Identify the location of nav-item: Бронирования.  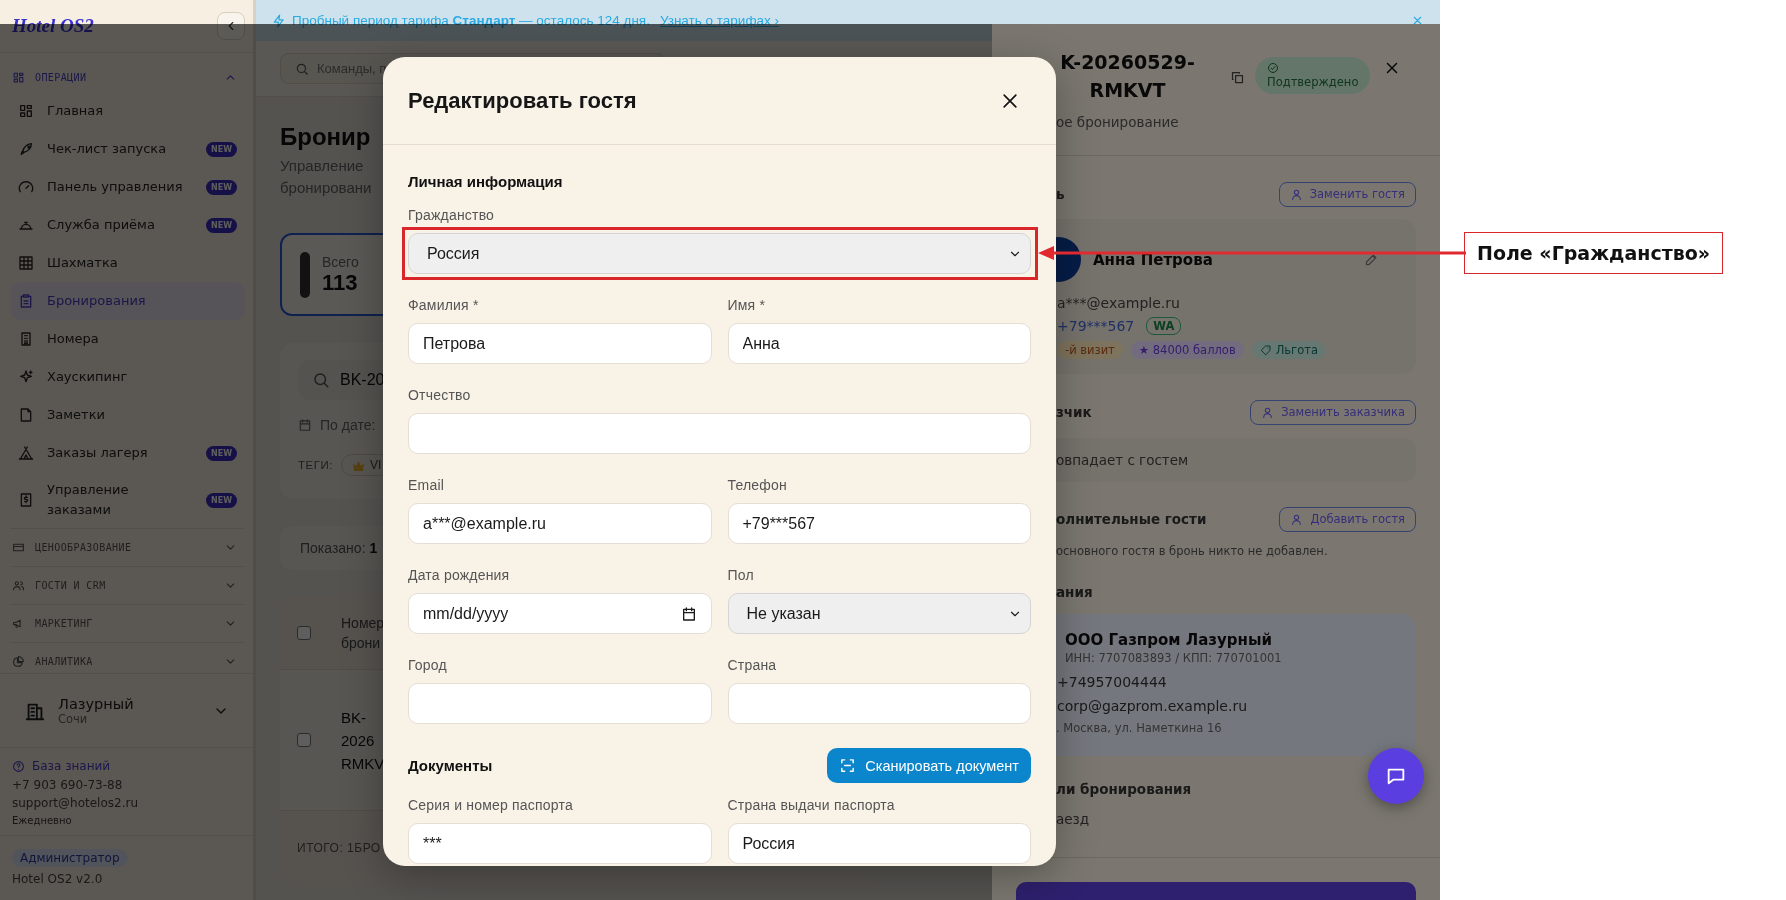
(127, 301).